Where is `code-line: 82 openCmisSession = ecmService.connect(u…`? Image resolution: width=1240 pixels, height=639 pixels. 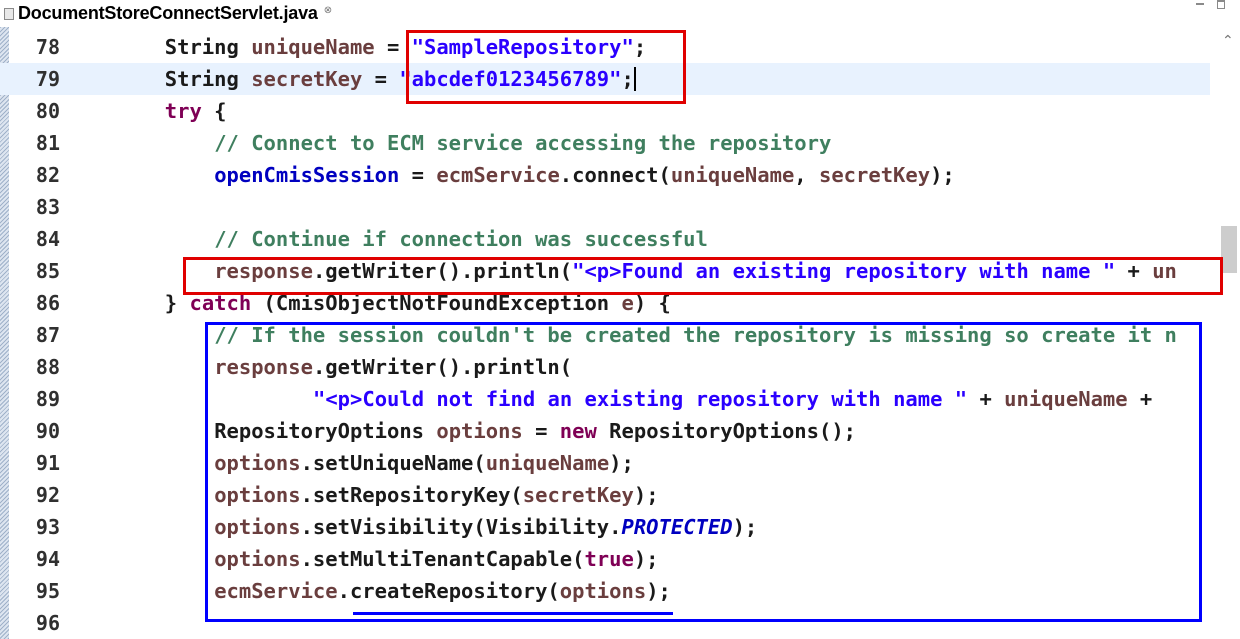 code-line: 82 openCmisSession = ecmService.connect(u… is located at coordinates (605, 175).